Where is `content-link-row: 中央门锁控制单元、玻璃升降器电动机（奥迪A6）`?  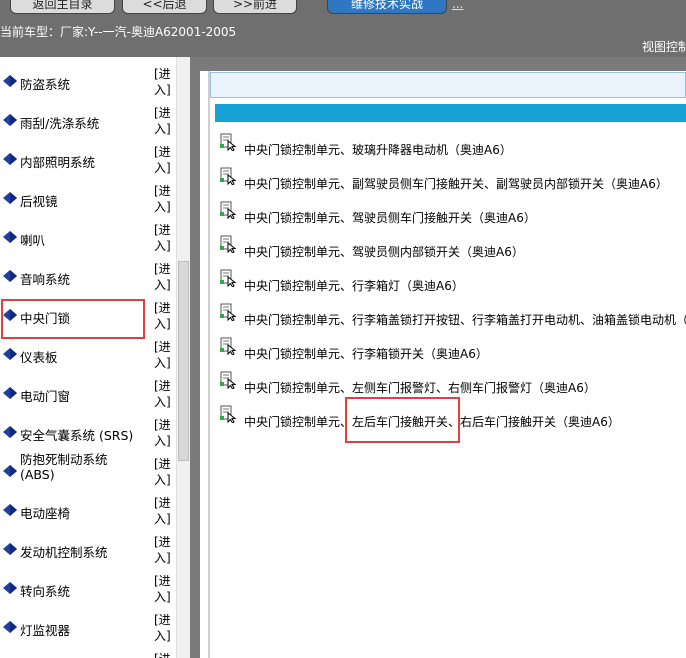 content-link-row: 中央门锁控制单元、玻璃升降器电动机（奥迪A6） is located at coordinates (451, 148).